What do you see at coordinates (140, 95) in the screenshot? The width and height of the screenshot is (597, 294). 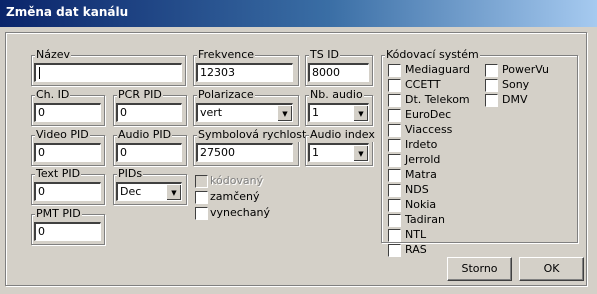 I see `label-pcr-pid: PCR PID` at bounding box center [140, 95].